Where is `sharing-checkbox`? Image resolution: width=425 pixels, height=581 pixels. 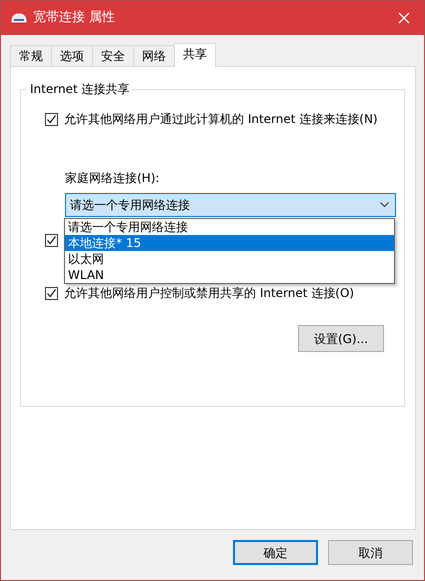
sharing-checkbox is located at coordinates (51, 119).